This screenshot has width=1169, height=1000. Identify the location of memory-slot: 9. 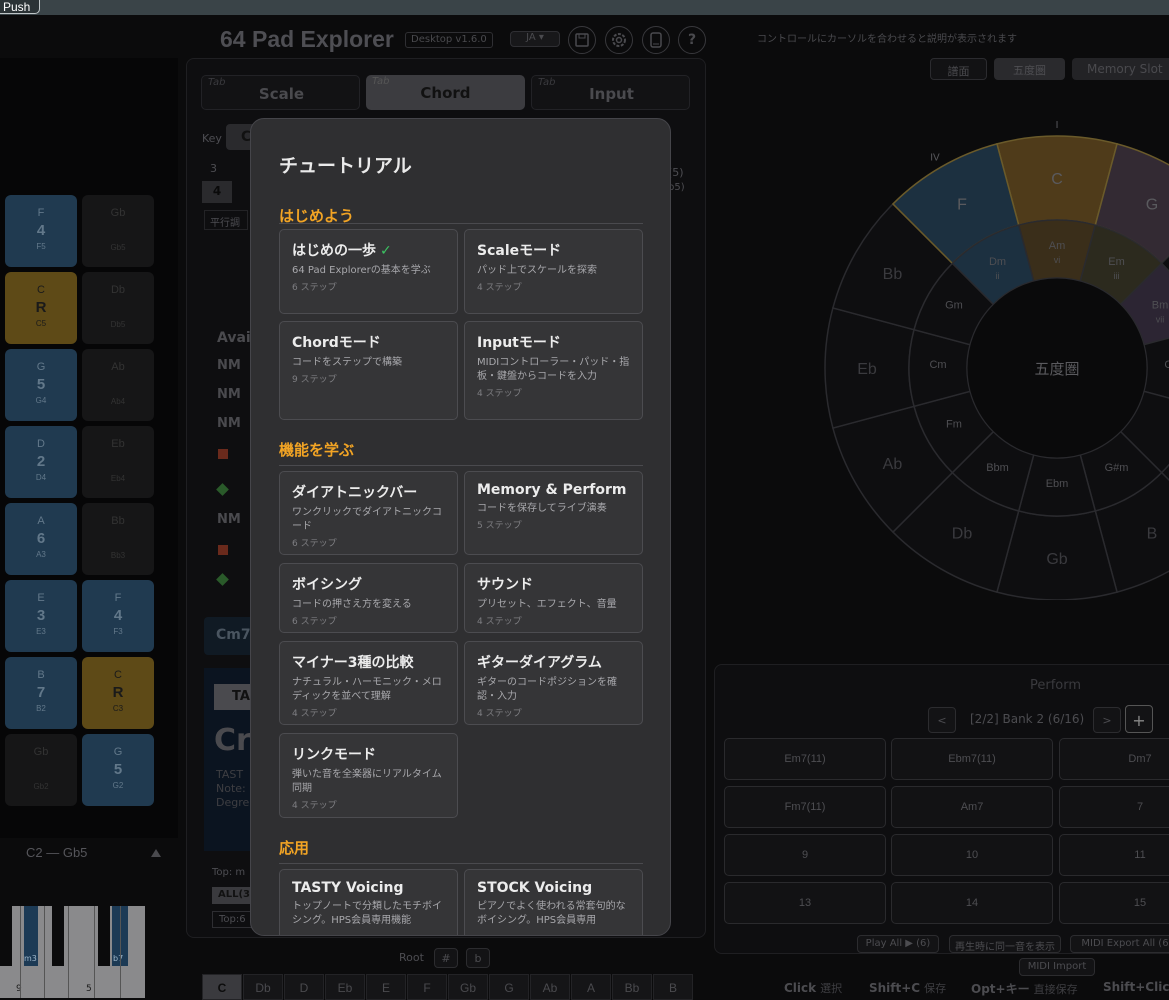
(805, 855).